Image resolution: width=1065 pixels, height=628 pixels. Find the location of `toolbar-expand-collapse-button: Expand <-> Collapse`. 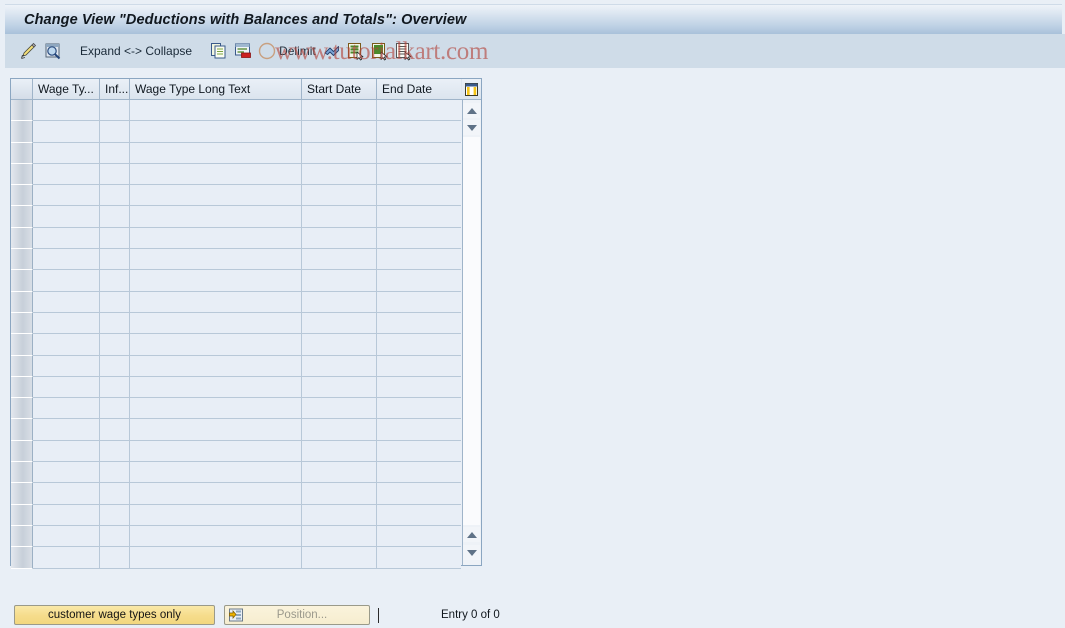

toolbar-expand-collapse-button: Expand <-> Collapse is located at coordinates (136, 51).